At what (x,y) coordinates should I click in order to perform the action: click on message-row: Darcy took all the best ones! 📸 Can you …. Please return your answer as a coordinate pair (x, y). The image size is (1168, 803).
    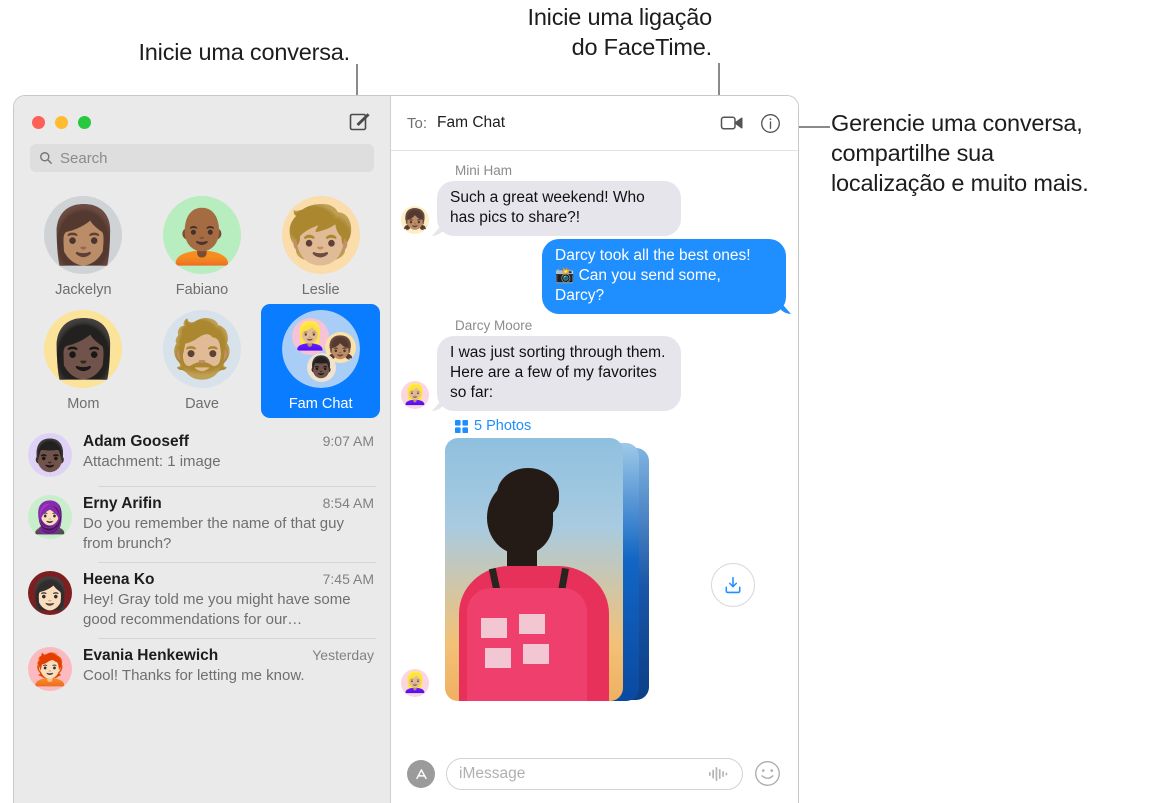
    Looking at the image, I should click on (593, 276).